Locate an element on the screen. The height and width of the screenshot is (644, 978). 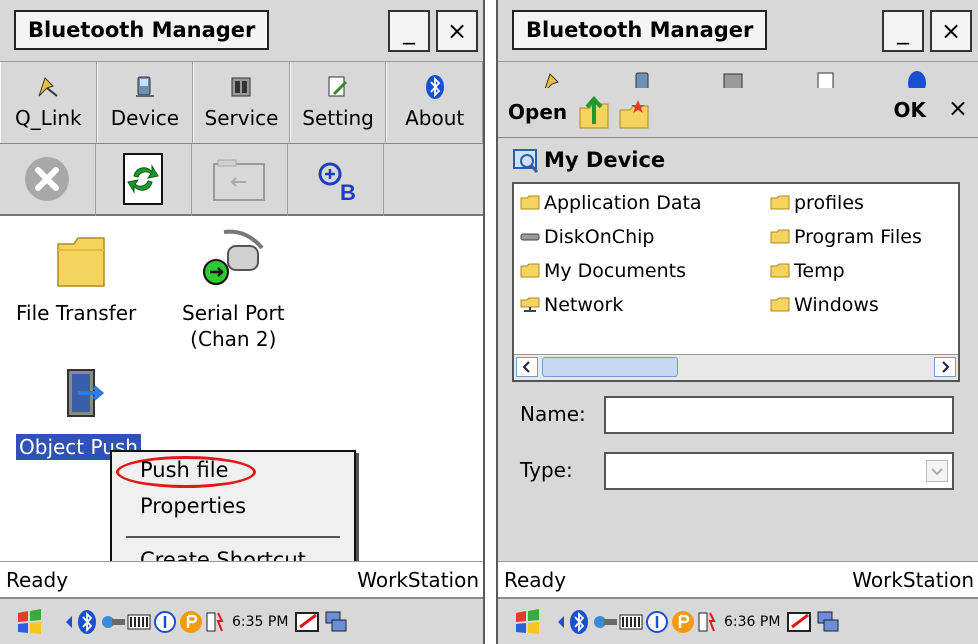
network-icon is located at coordinates (530, 304).